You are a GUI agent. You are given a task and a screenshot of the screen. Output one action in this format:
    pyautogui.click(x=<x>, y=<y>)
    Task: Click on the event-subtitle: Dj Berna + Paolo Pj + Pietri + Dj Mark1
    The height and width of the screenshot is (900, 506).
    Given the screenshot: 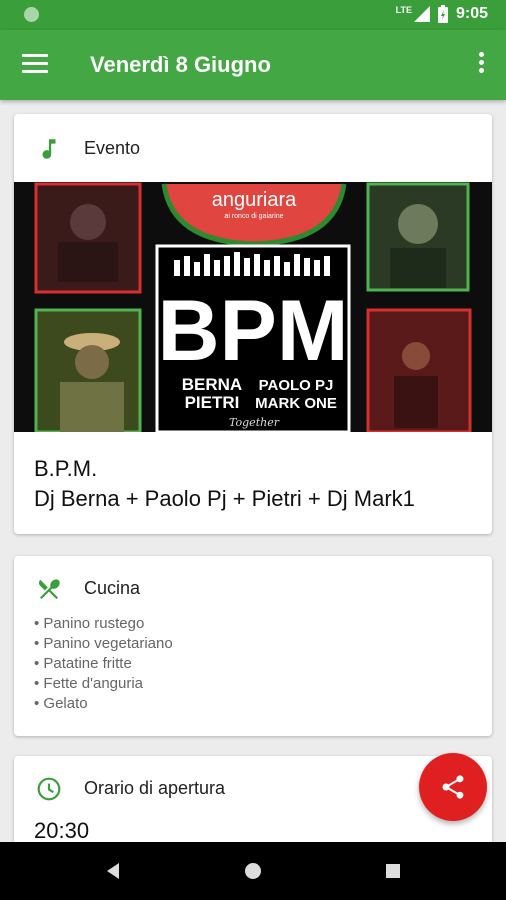 What is the action you would take?
    pyautogui.click(x=224, y=498)
    